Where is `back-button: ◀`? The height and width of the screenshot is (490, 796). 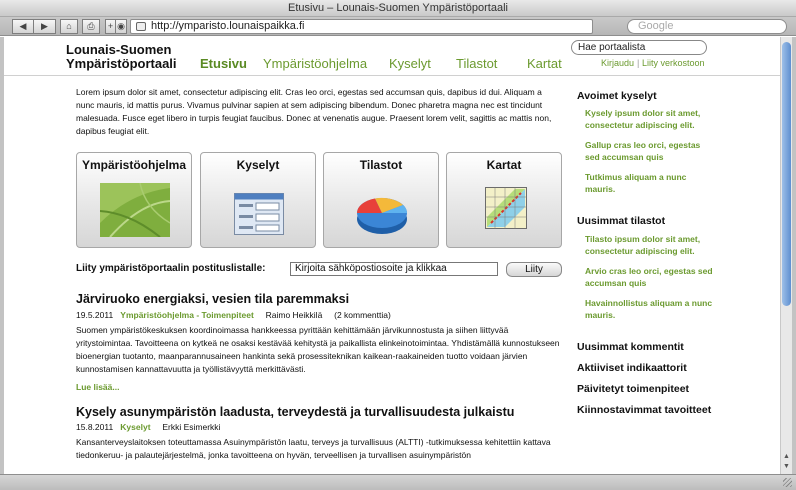
back-button: ◀ is located at coordinates (23, 26).